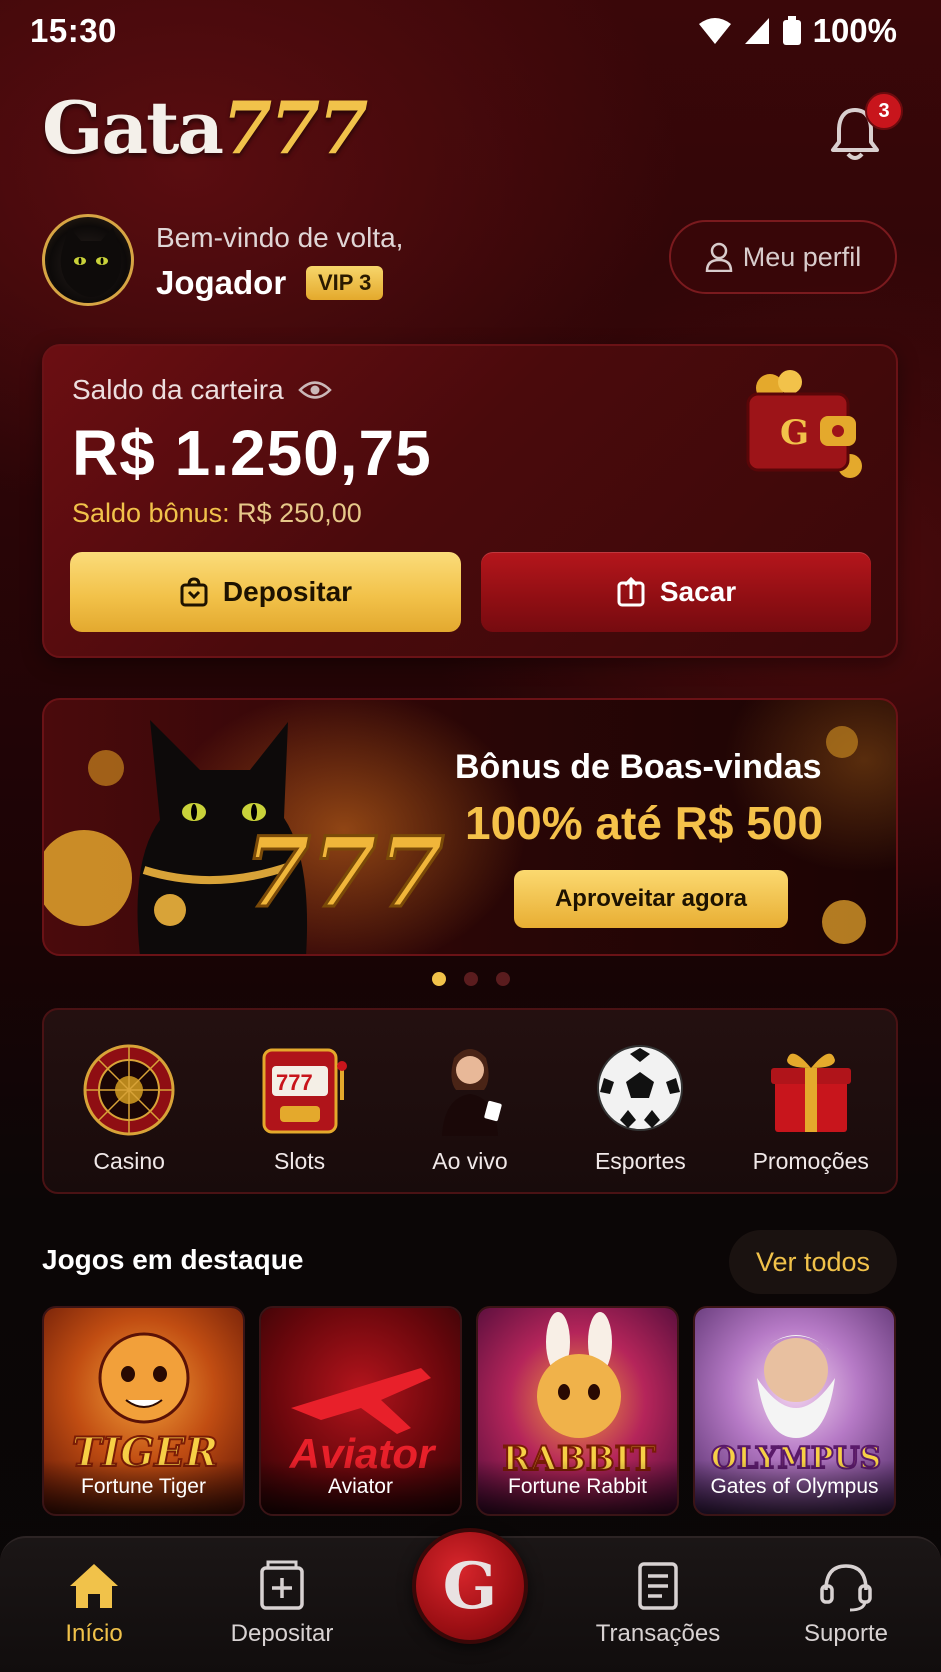 The height and width of the screenshot is (1672, 941). Describe the element at coordinates (178, 389) in the screenshot. I see `wallet-label-text: Saldo da carteira` at that location.